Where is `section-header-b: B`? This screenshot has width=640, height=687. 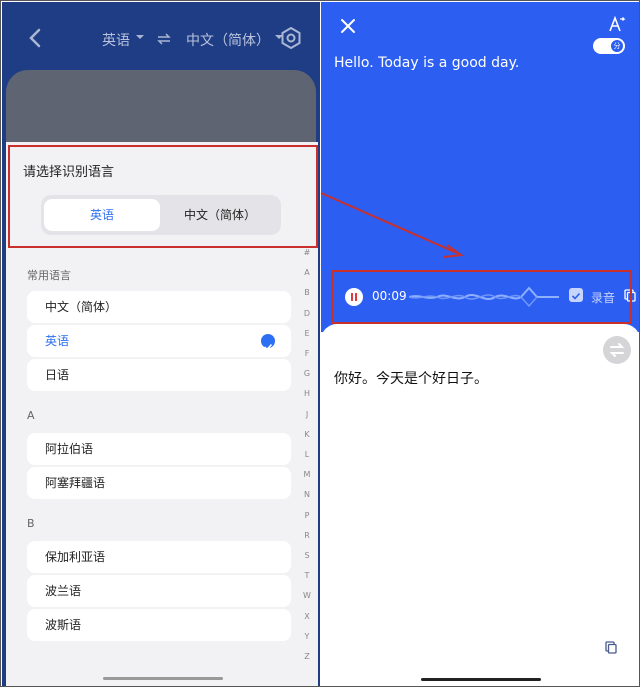 section-header-b: B is located at coordinates (31, 523).